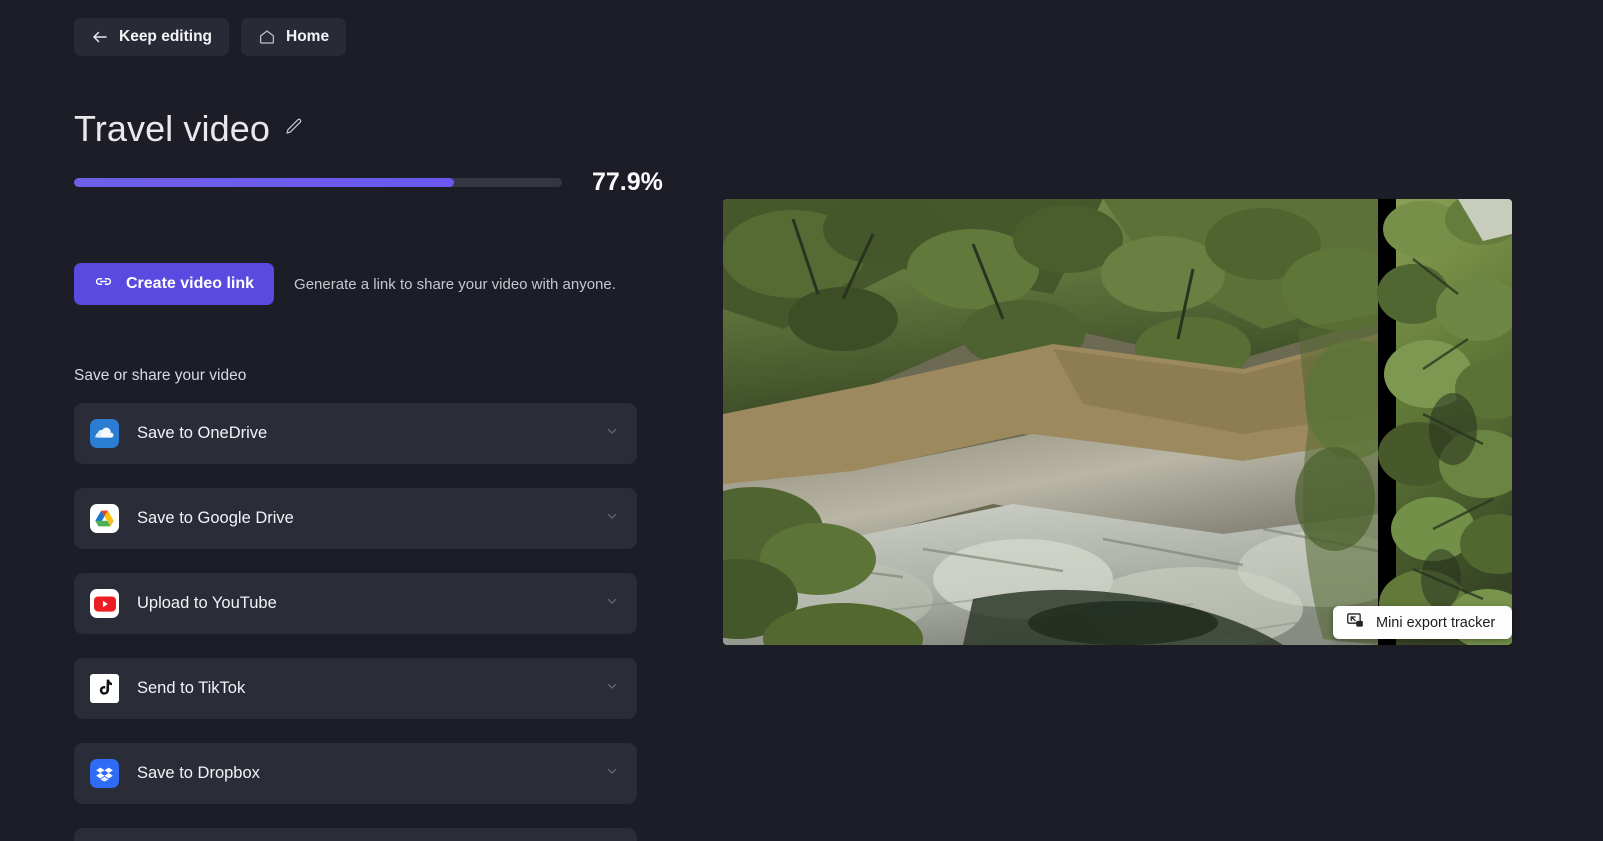 This screenshot has width=1603, height=841. What do you see at coordinates (191, 688) in the screenshot?
I see `share-option-label: Send to TikTok` at bounding box center [191, 688].